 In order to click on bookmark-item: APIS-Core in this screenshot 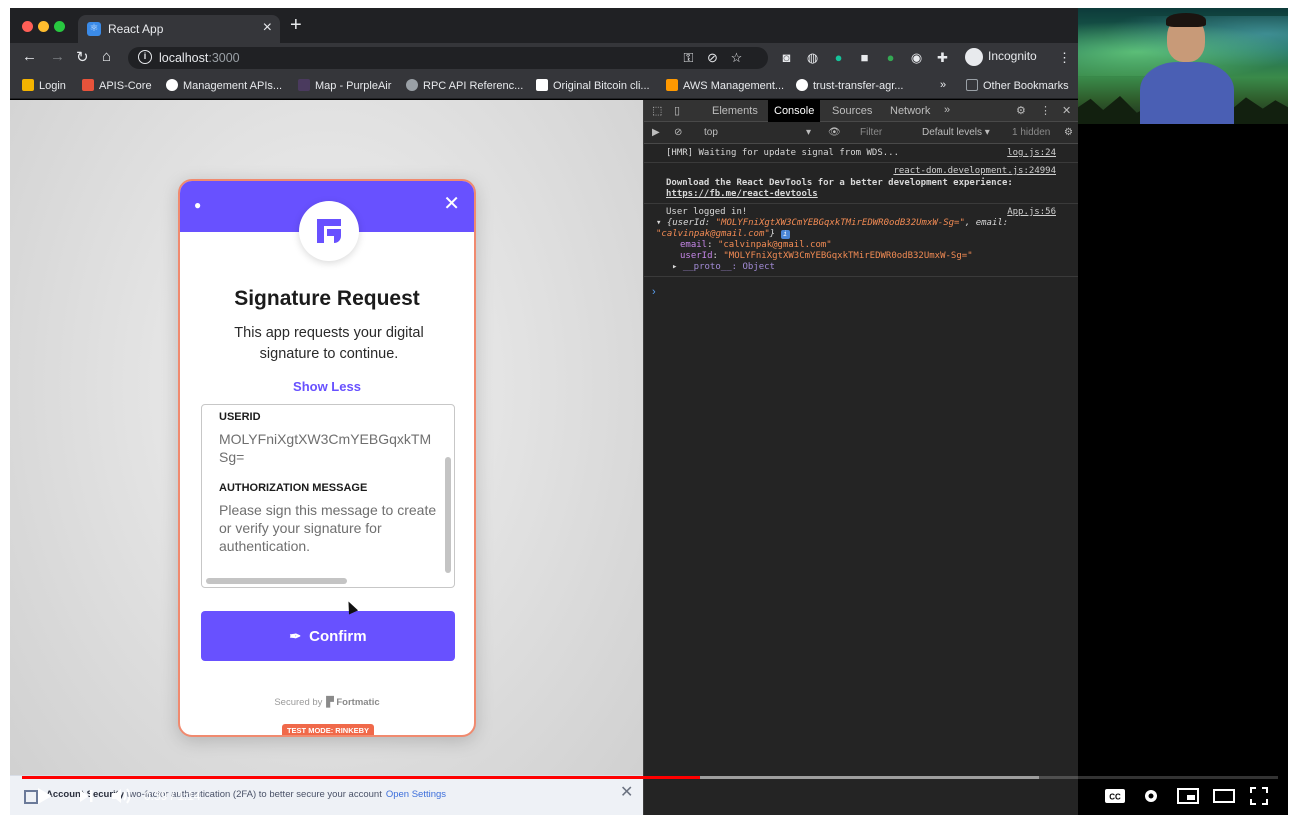, I will do `click(117, 85)`.